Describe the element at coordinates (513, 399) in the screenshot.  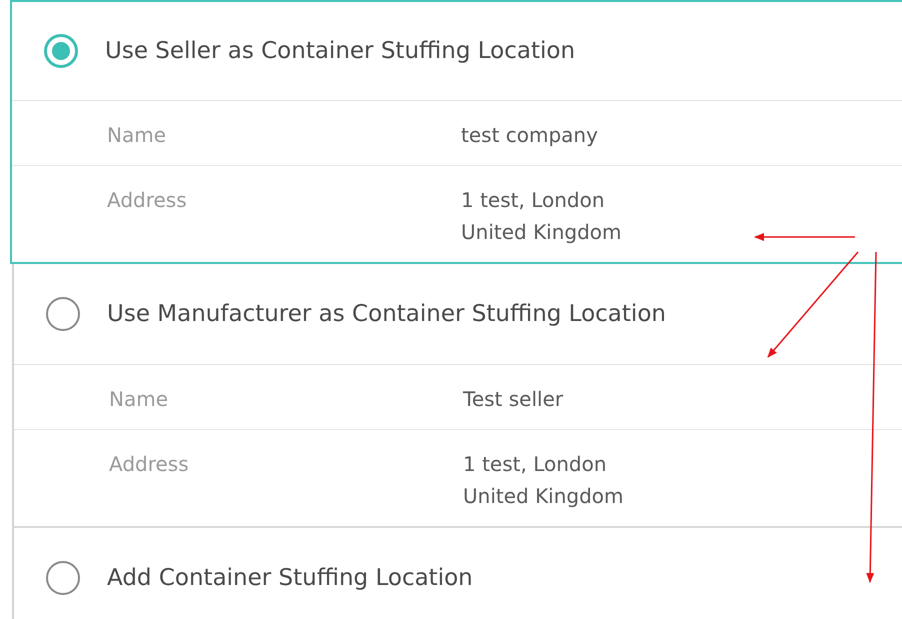
I see `field-value: Test seller` at that location.